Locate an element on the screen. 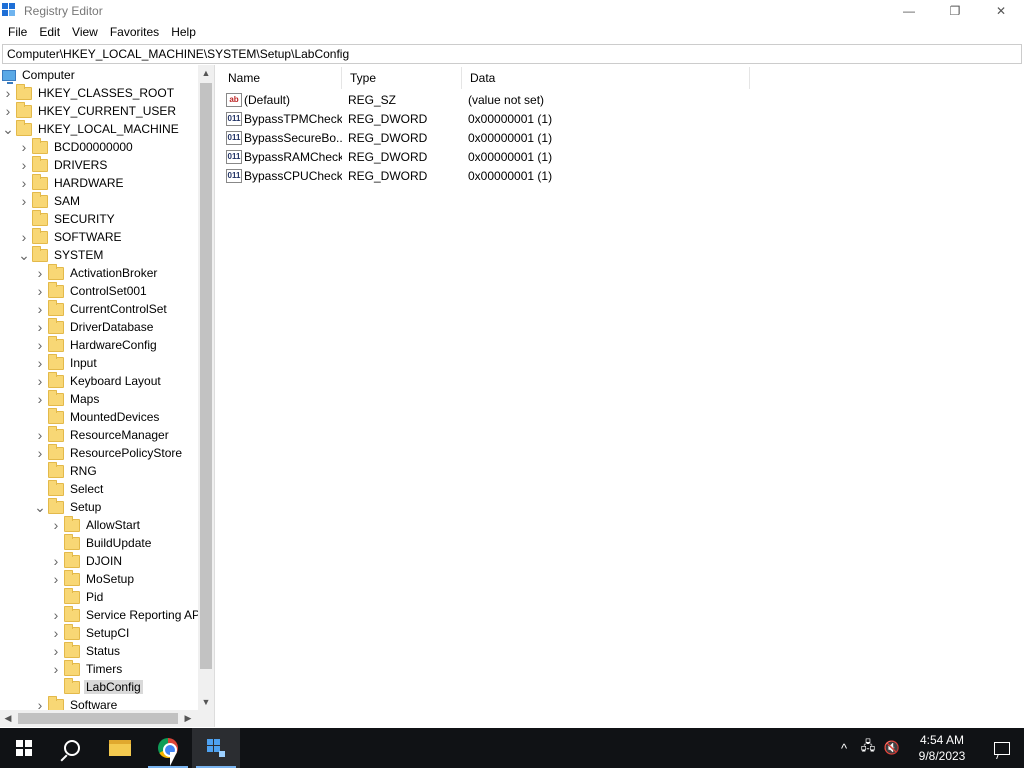  tree-item: BuildUpdate is located at coordinates (101, 542).